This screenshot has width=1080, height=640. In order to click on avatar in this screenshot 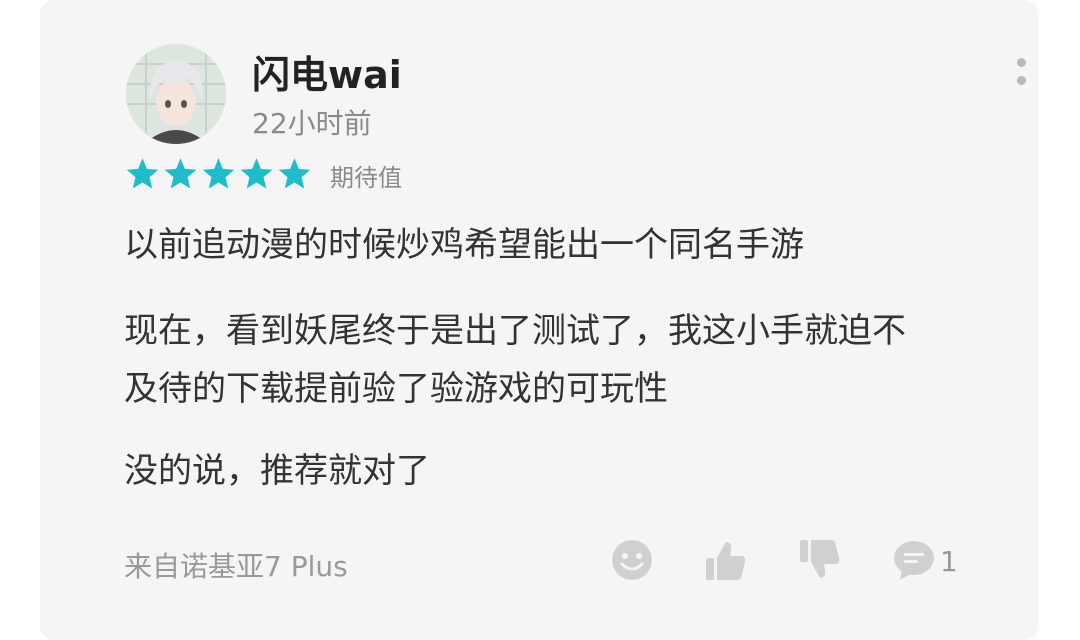, I will do `click(176, 94)`.